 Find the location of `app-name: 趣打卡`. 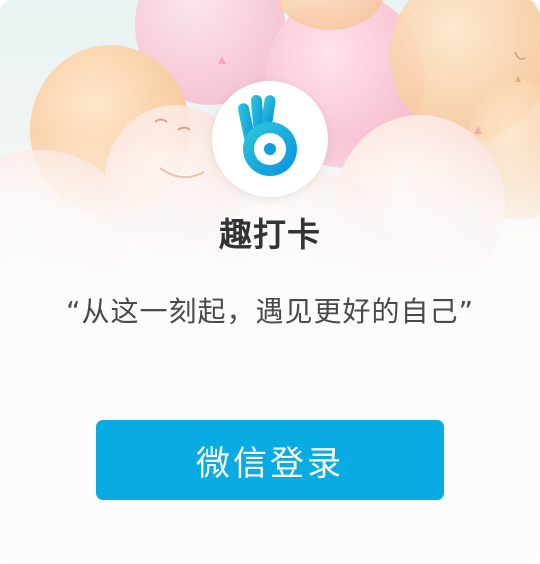

app-name: 趣打卡 is located at coordinates (270, 234).